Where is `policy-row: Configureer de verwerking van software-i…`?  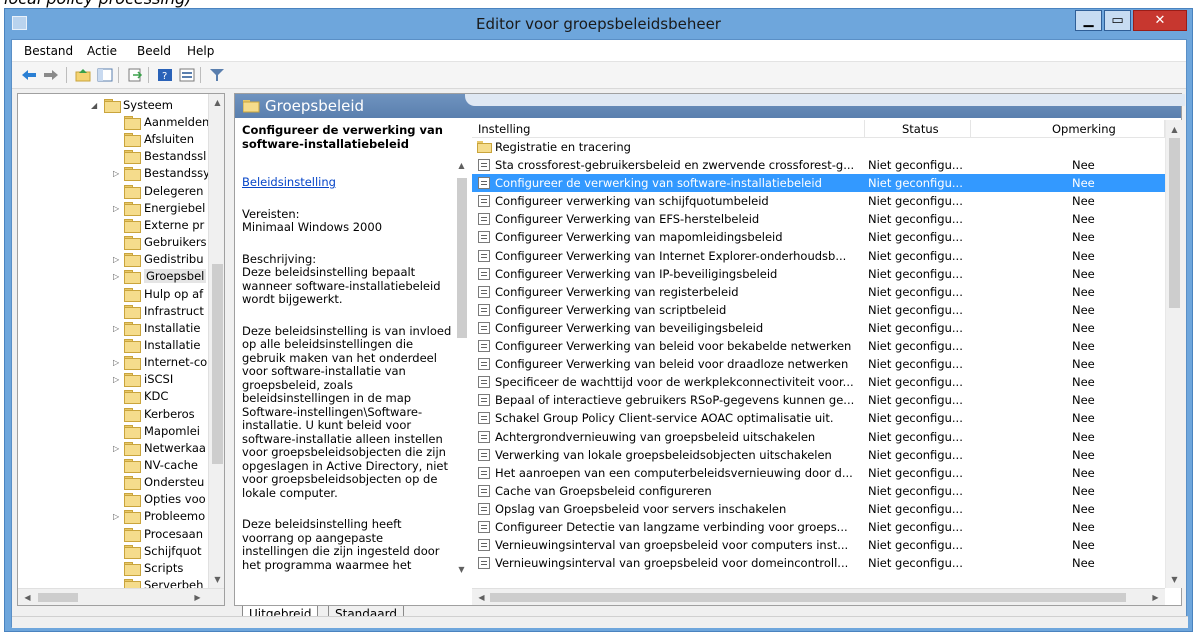 policy-row: Configureer de verwerking van software-i… is located at coordinates (818, 183).